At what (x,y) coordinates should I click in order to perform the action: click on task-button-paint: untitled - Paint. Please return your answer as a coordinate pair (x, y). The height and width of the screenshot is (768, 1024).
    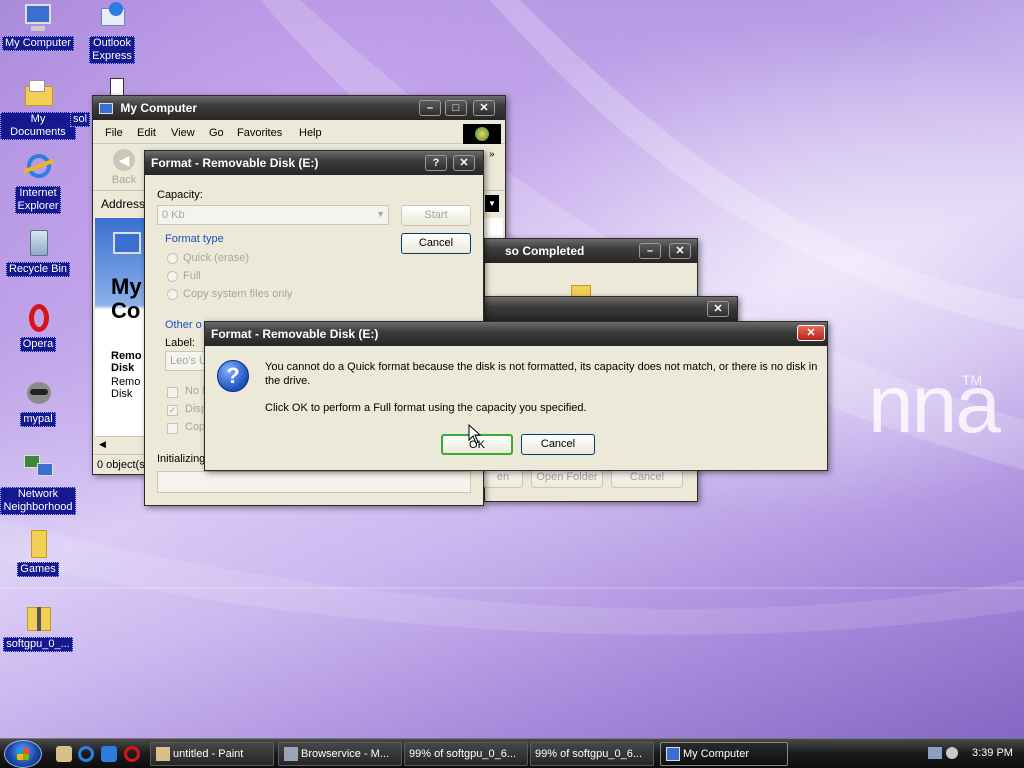
    Looking at the image, I should click on (212, 754).